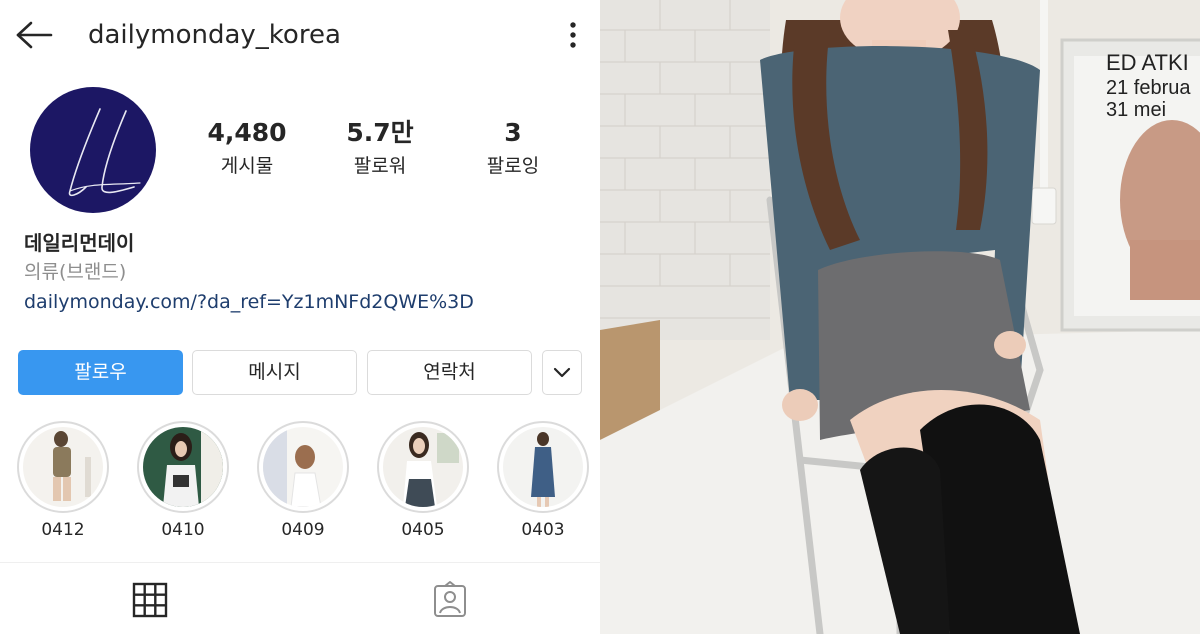 The height and width of the screenshot is (634, 1200). What do you see at coordinates (274, 372) in the screenshot?
I see `message-button: 메시지` at bounding box center [274, 372].